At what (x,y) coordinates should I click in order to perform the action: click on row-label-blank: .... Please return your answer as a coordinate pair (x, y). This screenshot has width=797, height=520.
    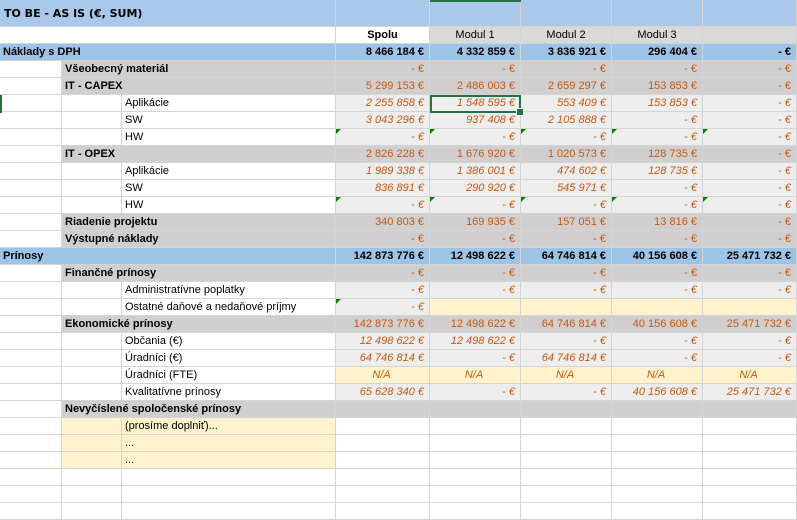
    Looking at the image, I should click on (229, 460).